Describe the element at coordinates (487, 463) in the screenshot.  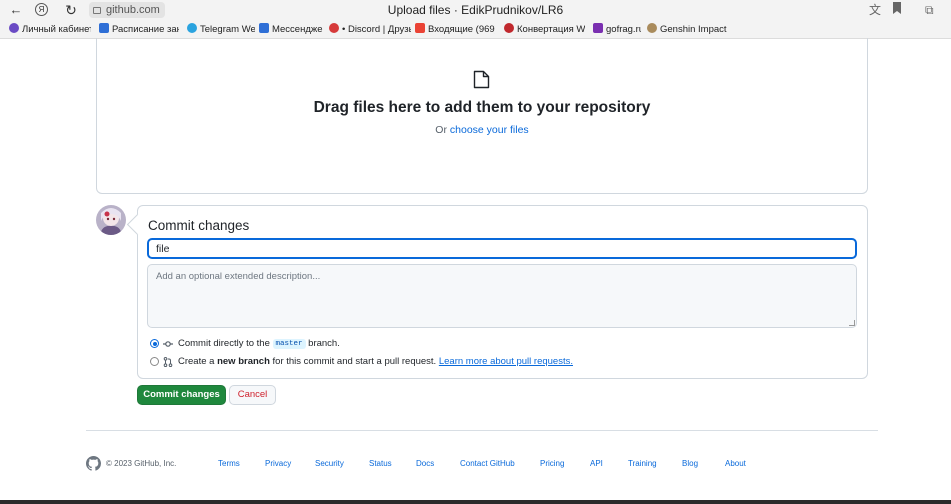
I see `footer-link-contact-github: Contact GitHub` at that location.